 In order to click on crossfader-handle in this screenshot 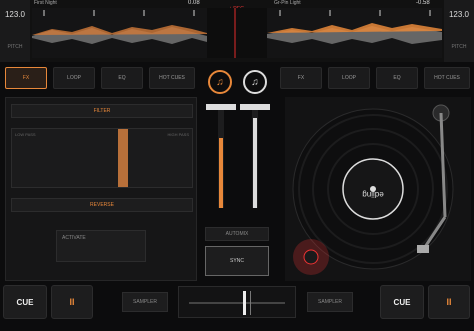, I will do `click(244, 303)`.